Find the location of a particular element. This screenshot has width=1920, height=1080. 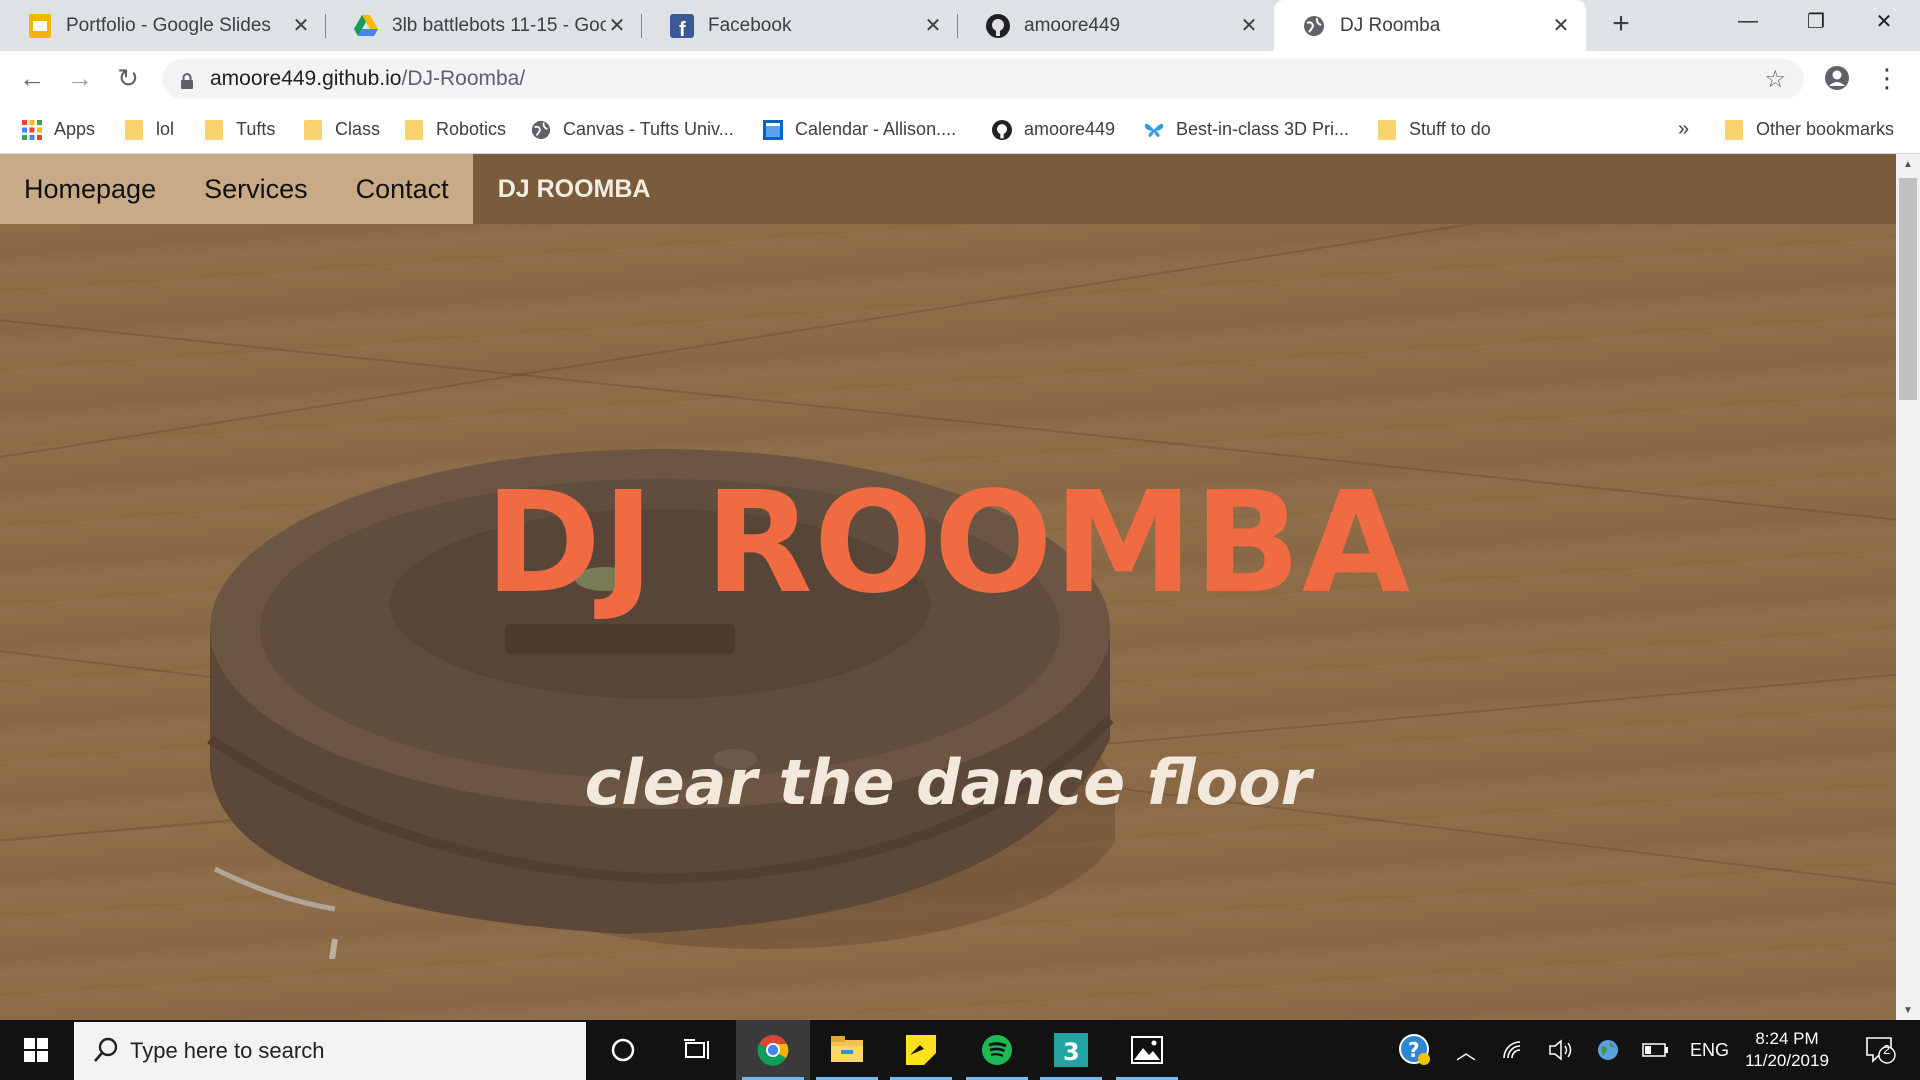

back-button: ← is located at coordinates (32, 78).